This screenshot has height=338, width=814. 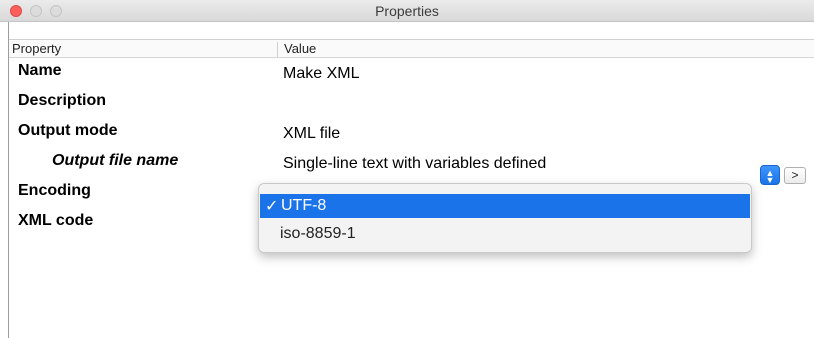 What do you see at coordinates (411, 48) in the screenshot?
I see `table-header: Property Value` at bounding box center [411, 48].